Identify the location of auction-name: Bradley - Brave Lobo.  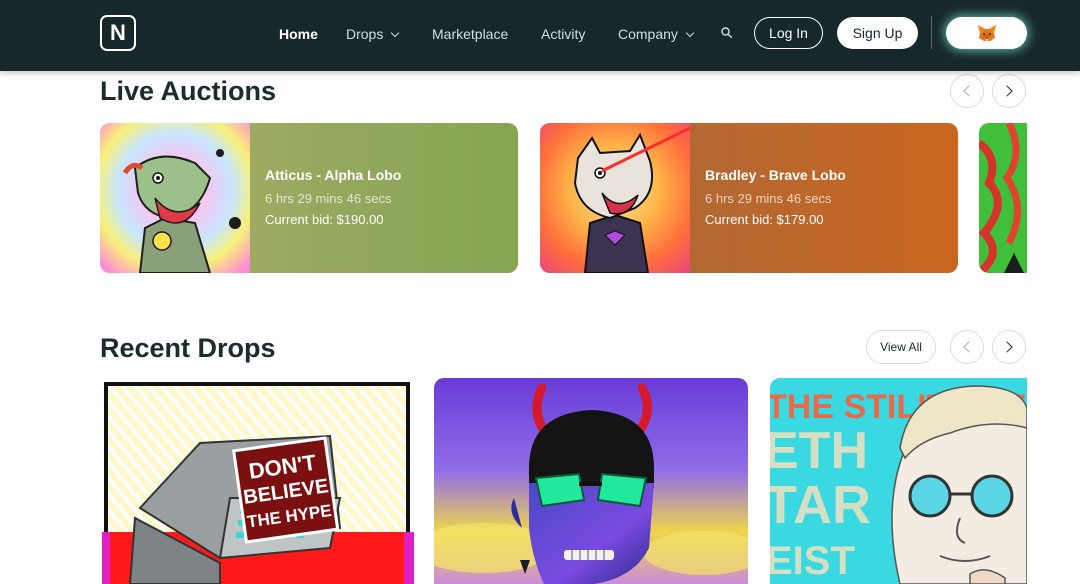
(775, 175).